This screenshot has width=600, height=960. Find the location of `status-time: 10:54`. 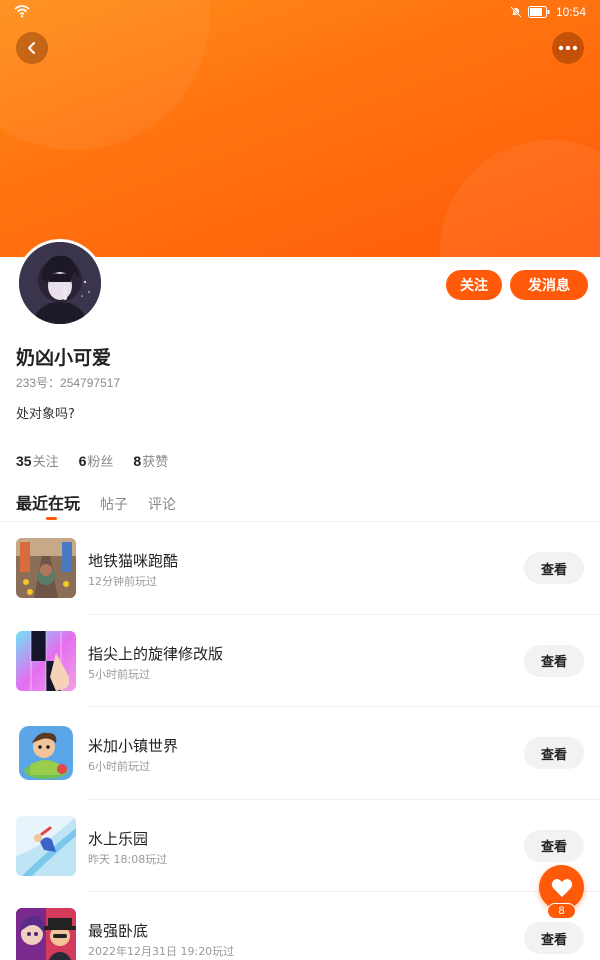

status-time: 10:54 is located at coordinates (570, 12).